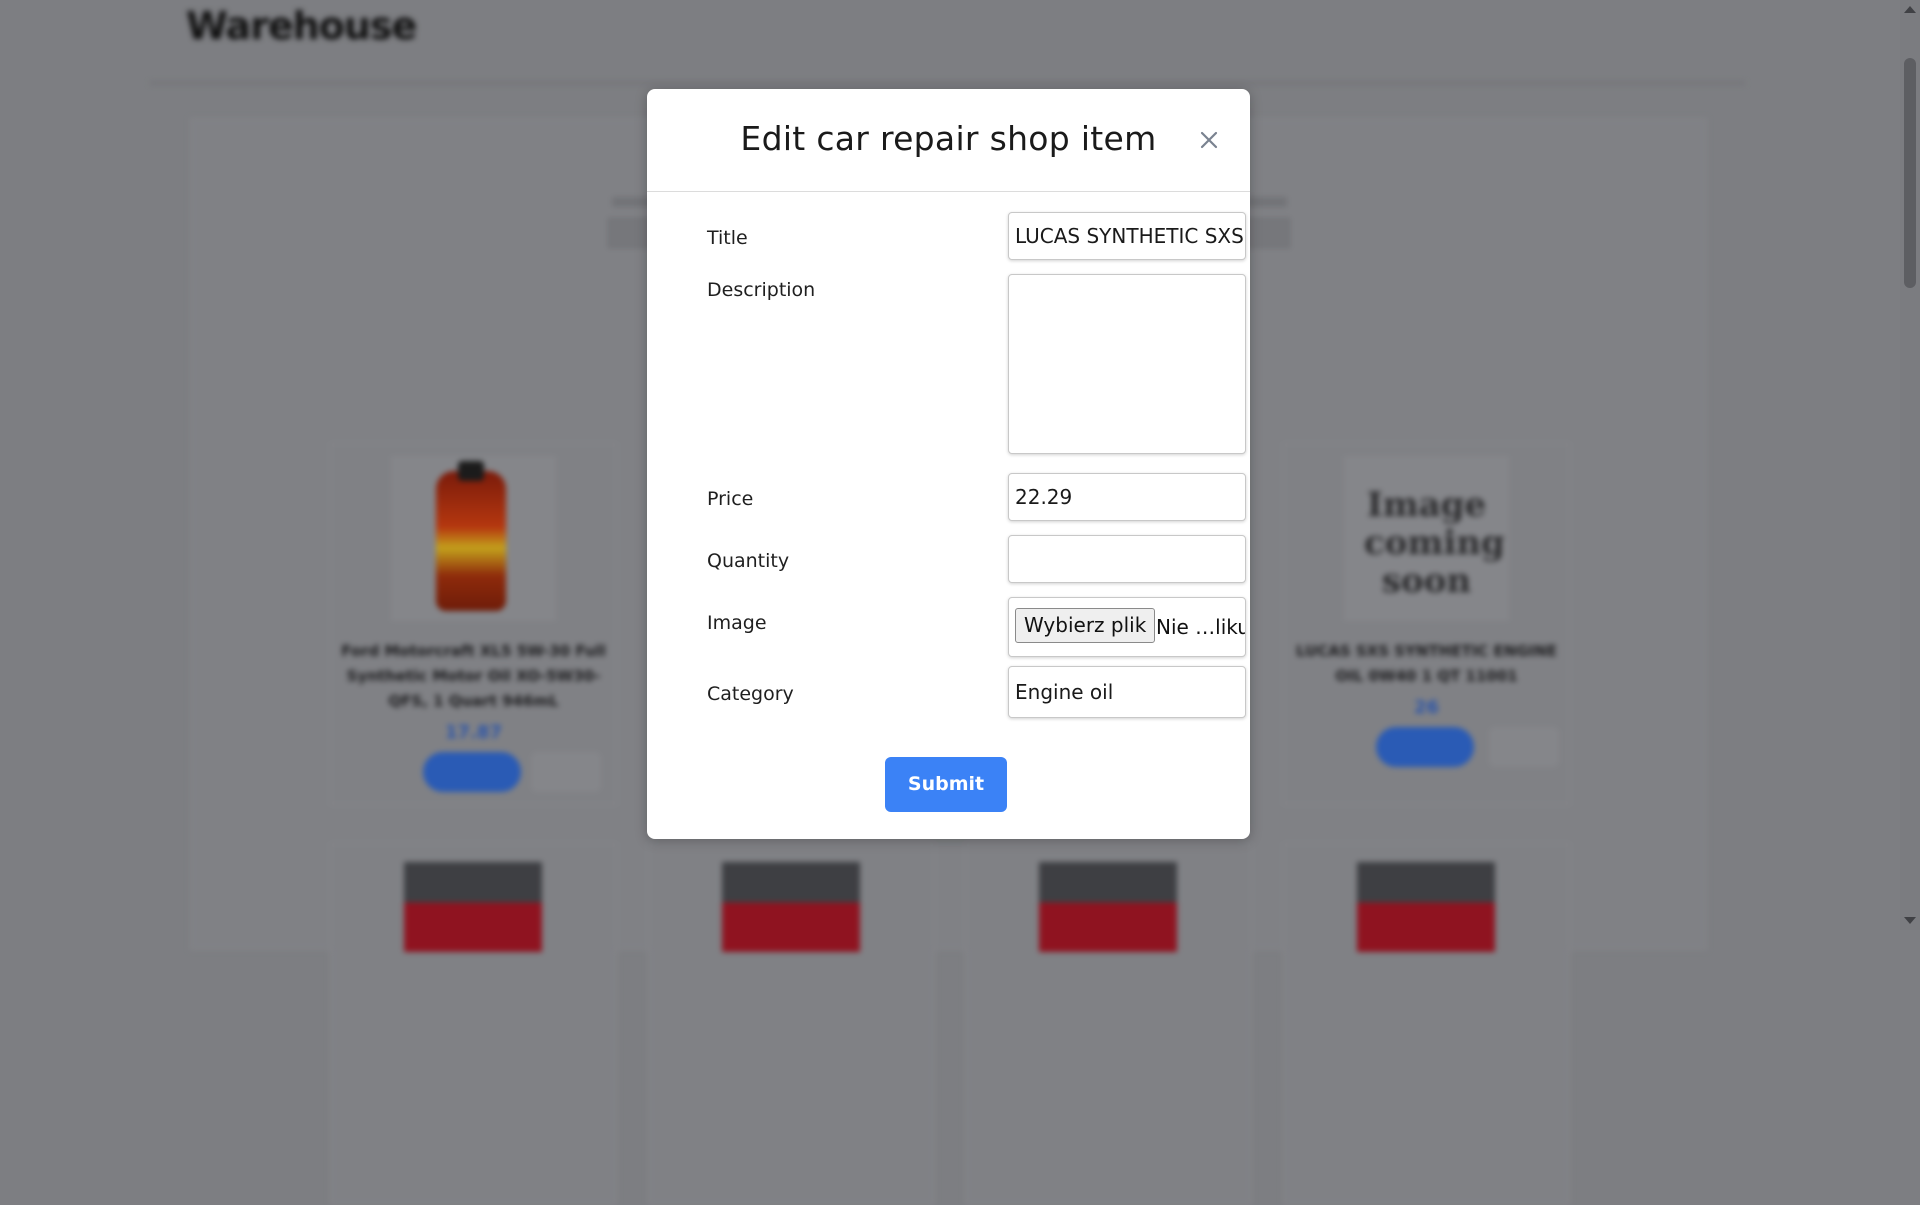 The image size is (1920, 1205). Describe the element at coordinates (1910, 465) in the screenshot. I see `vertical-scrollbar` at that location.